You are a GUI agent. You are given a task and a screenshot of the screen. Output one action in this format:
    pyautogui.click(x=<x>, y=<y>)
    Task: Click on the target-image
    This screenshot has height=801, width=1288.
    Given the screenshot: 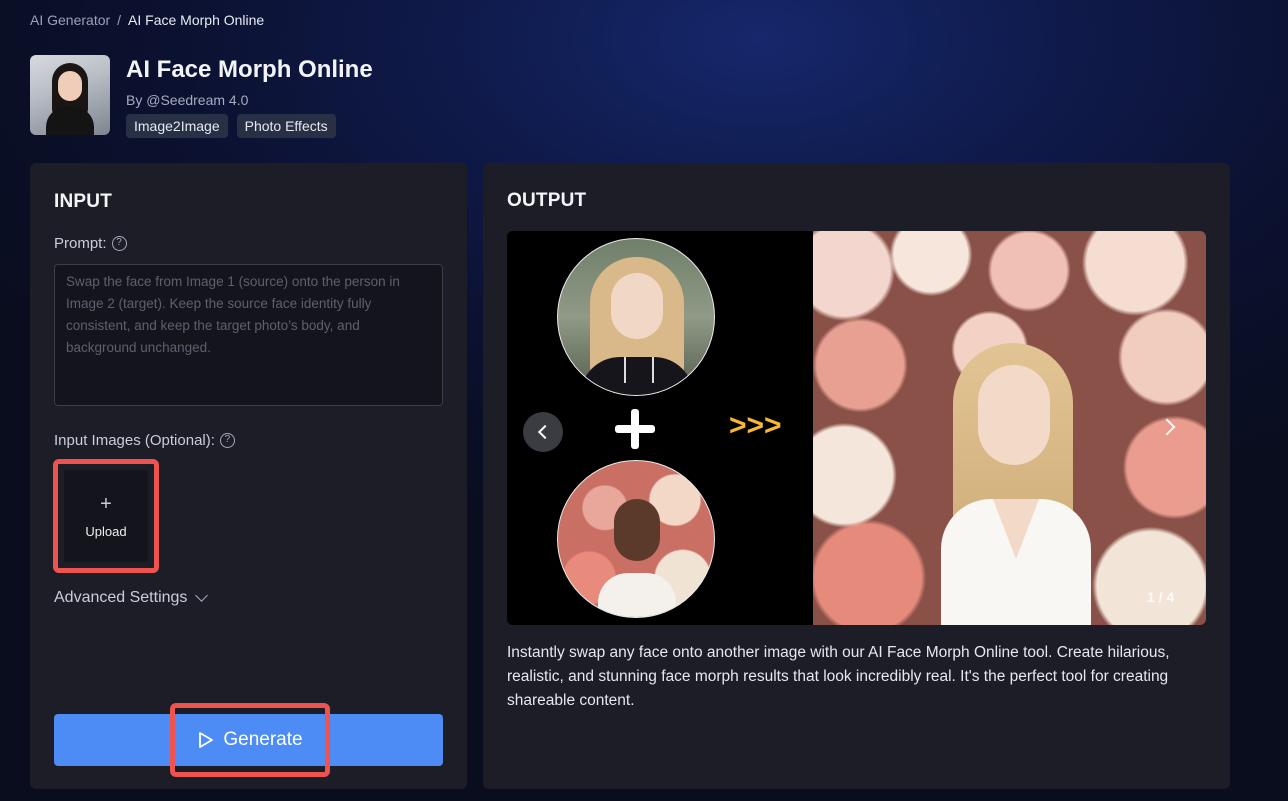 What is the action you would take?
    pyautogui.click(x=636, y=539)
    